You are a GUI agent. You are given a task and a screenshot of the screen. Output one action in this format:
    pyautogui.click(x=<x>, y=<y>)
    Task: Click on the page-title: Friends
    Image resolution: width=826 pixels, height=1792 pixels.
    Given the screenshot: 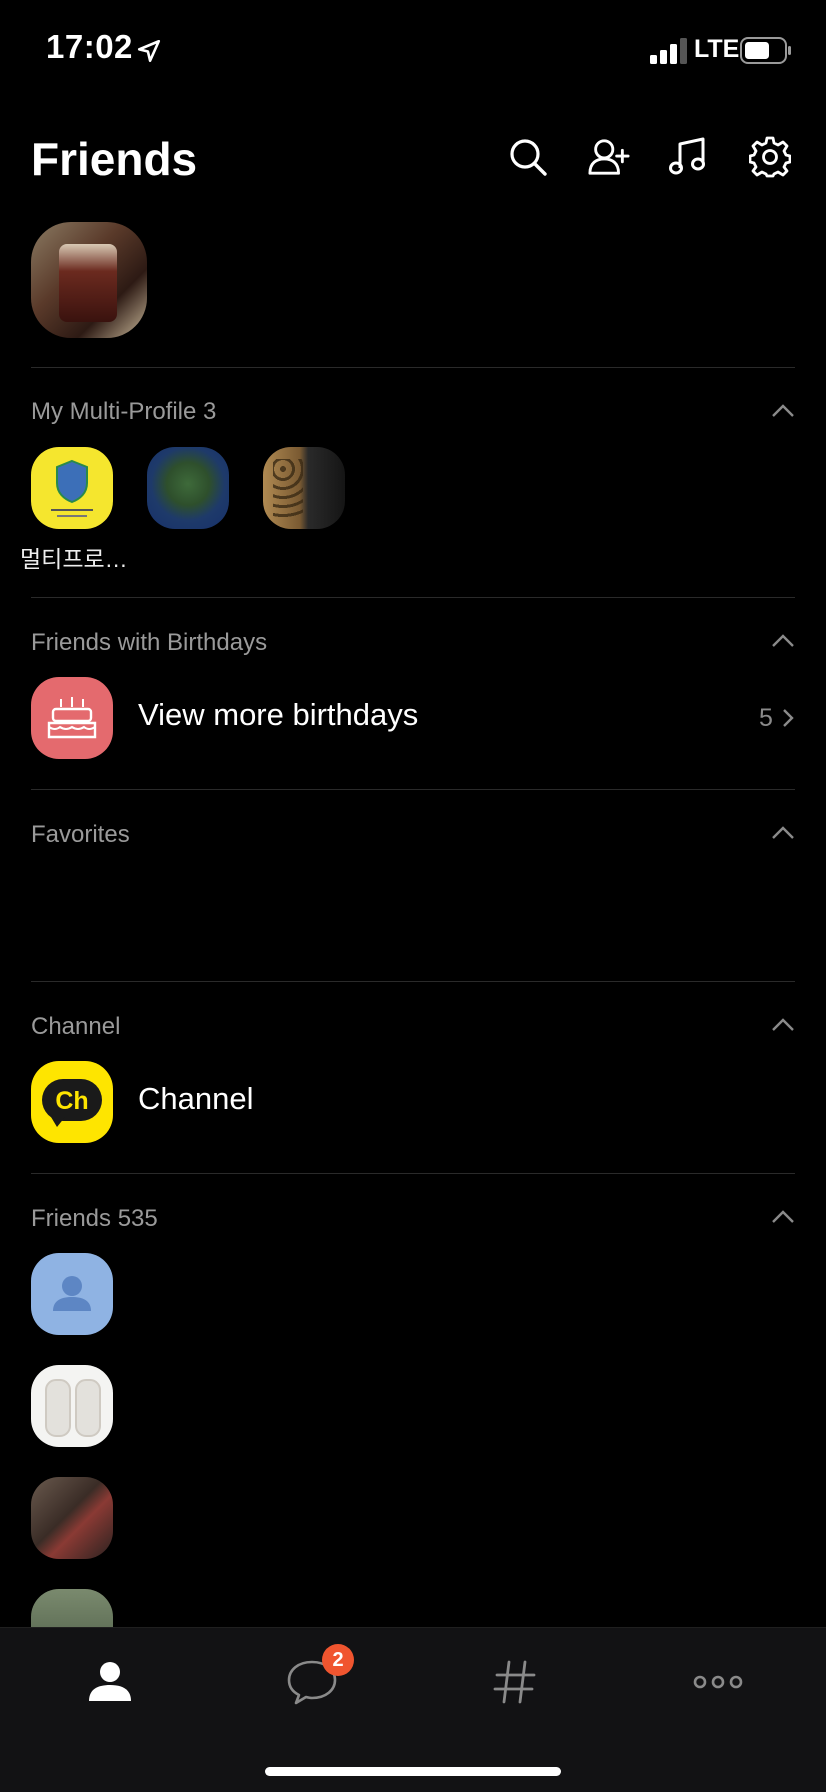 What is the action you would take?
    pyautogui.click(x=114, y=159)
    